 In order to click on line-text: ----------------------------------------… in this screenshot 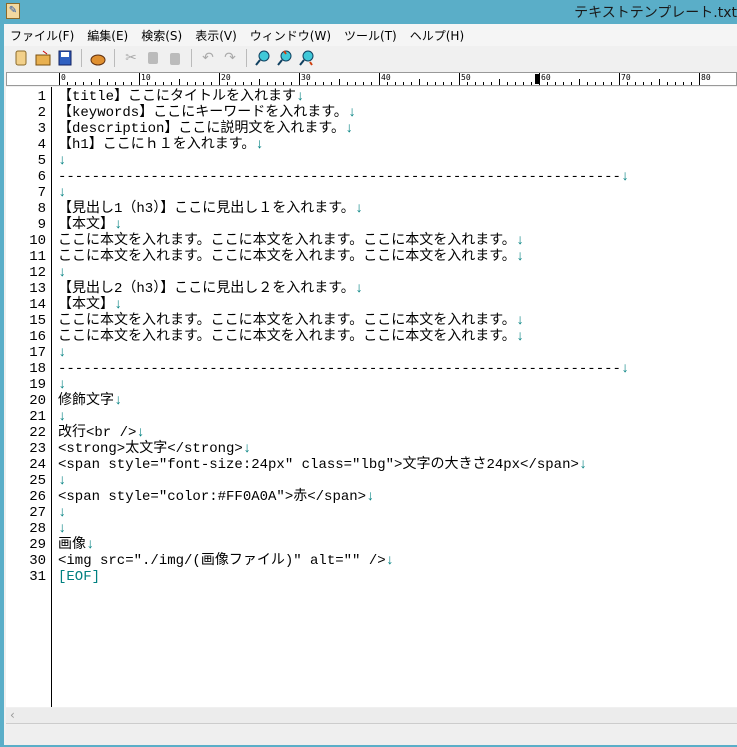, I will do `click(343, 369)`.